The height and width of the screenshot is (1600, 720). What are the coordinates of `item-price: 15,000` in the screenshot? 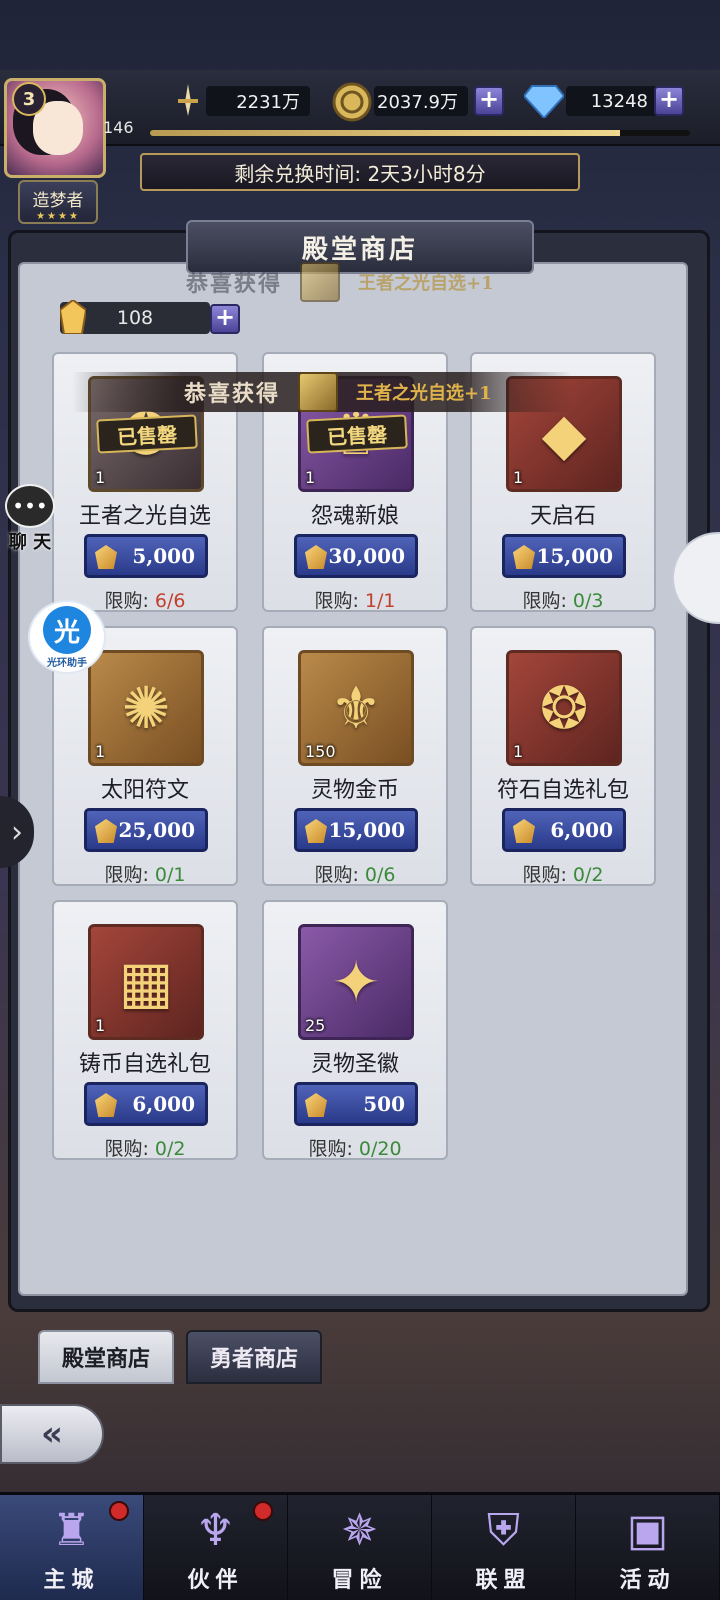 It's located at (574, 556).